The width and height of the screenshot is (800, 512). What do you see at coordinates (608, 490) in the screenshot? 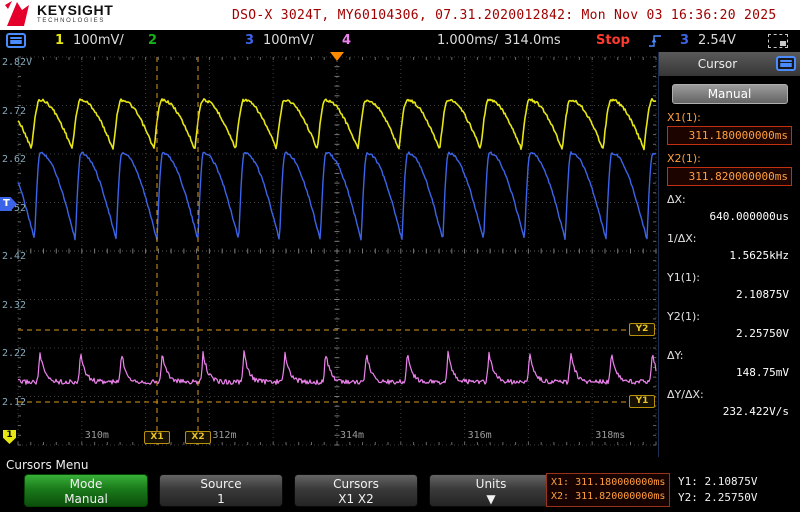
I see `cursor-x-readout: X1: 311.180000000ms X2: 311.820000000ms` at bounding box center [608, 490].